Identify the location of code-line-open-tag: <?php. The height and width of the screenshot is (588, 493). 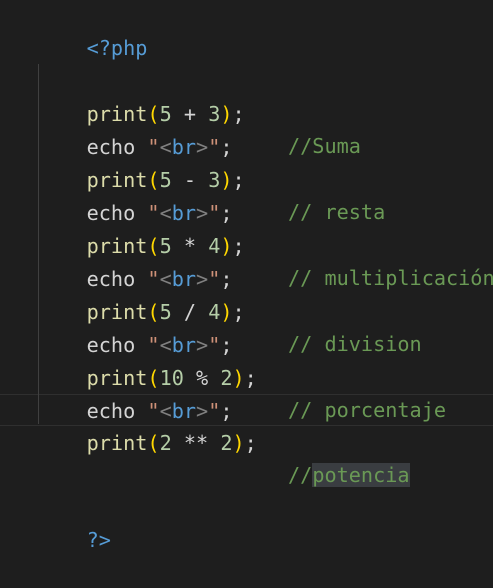
(93, 30).